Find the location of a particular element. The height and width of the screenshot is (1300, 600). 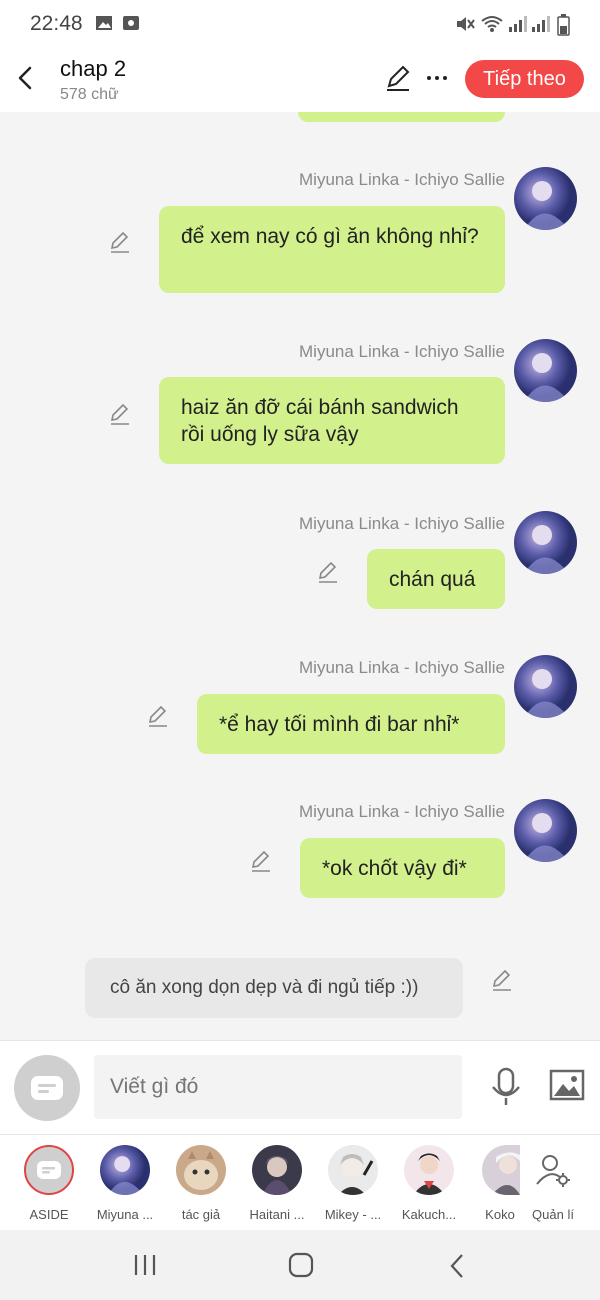

aside-narration-bubble: cô ăn xong dọn dẹp và đi ngủ tiếp :)) is located at coordinates (274, 988).